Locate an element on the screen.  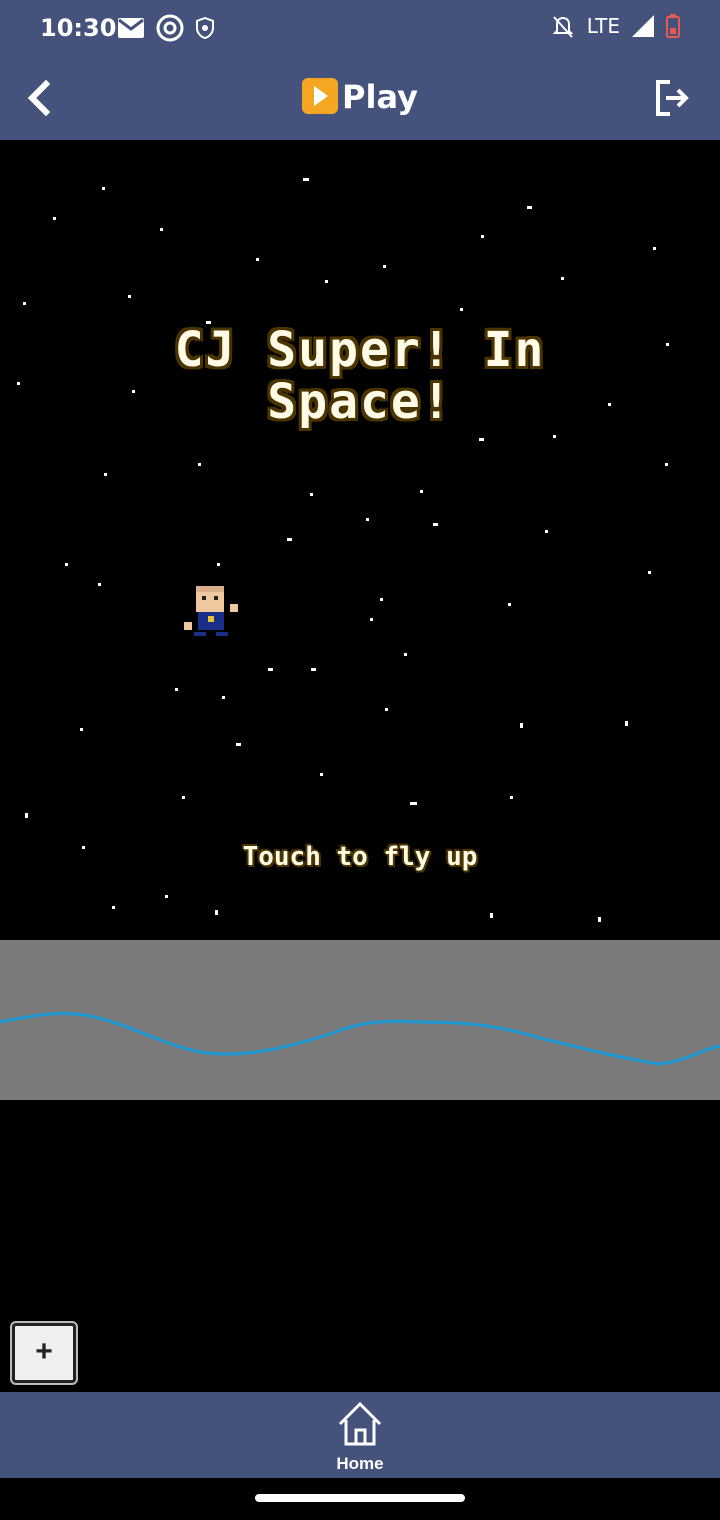
play-icon is located at coordinates (320, 96).